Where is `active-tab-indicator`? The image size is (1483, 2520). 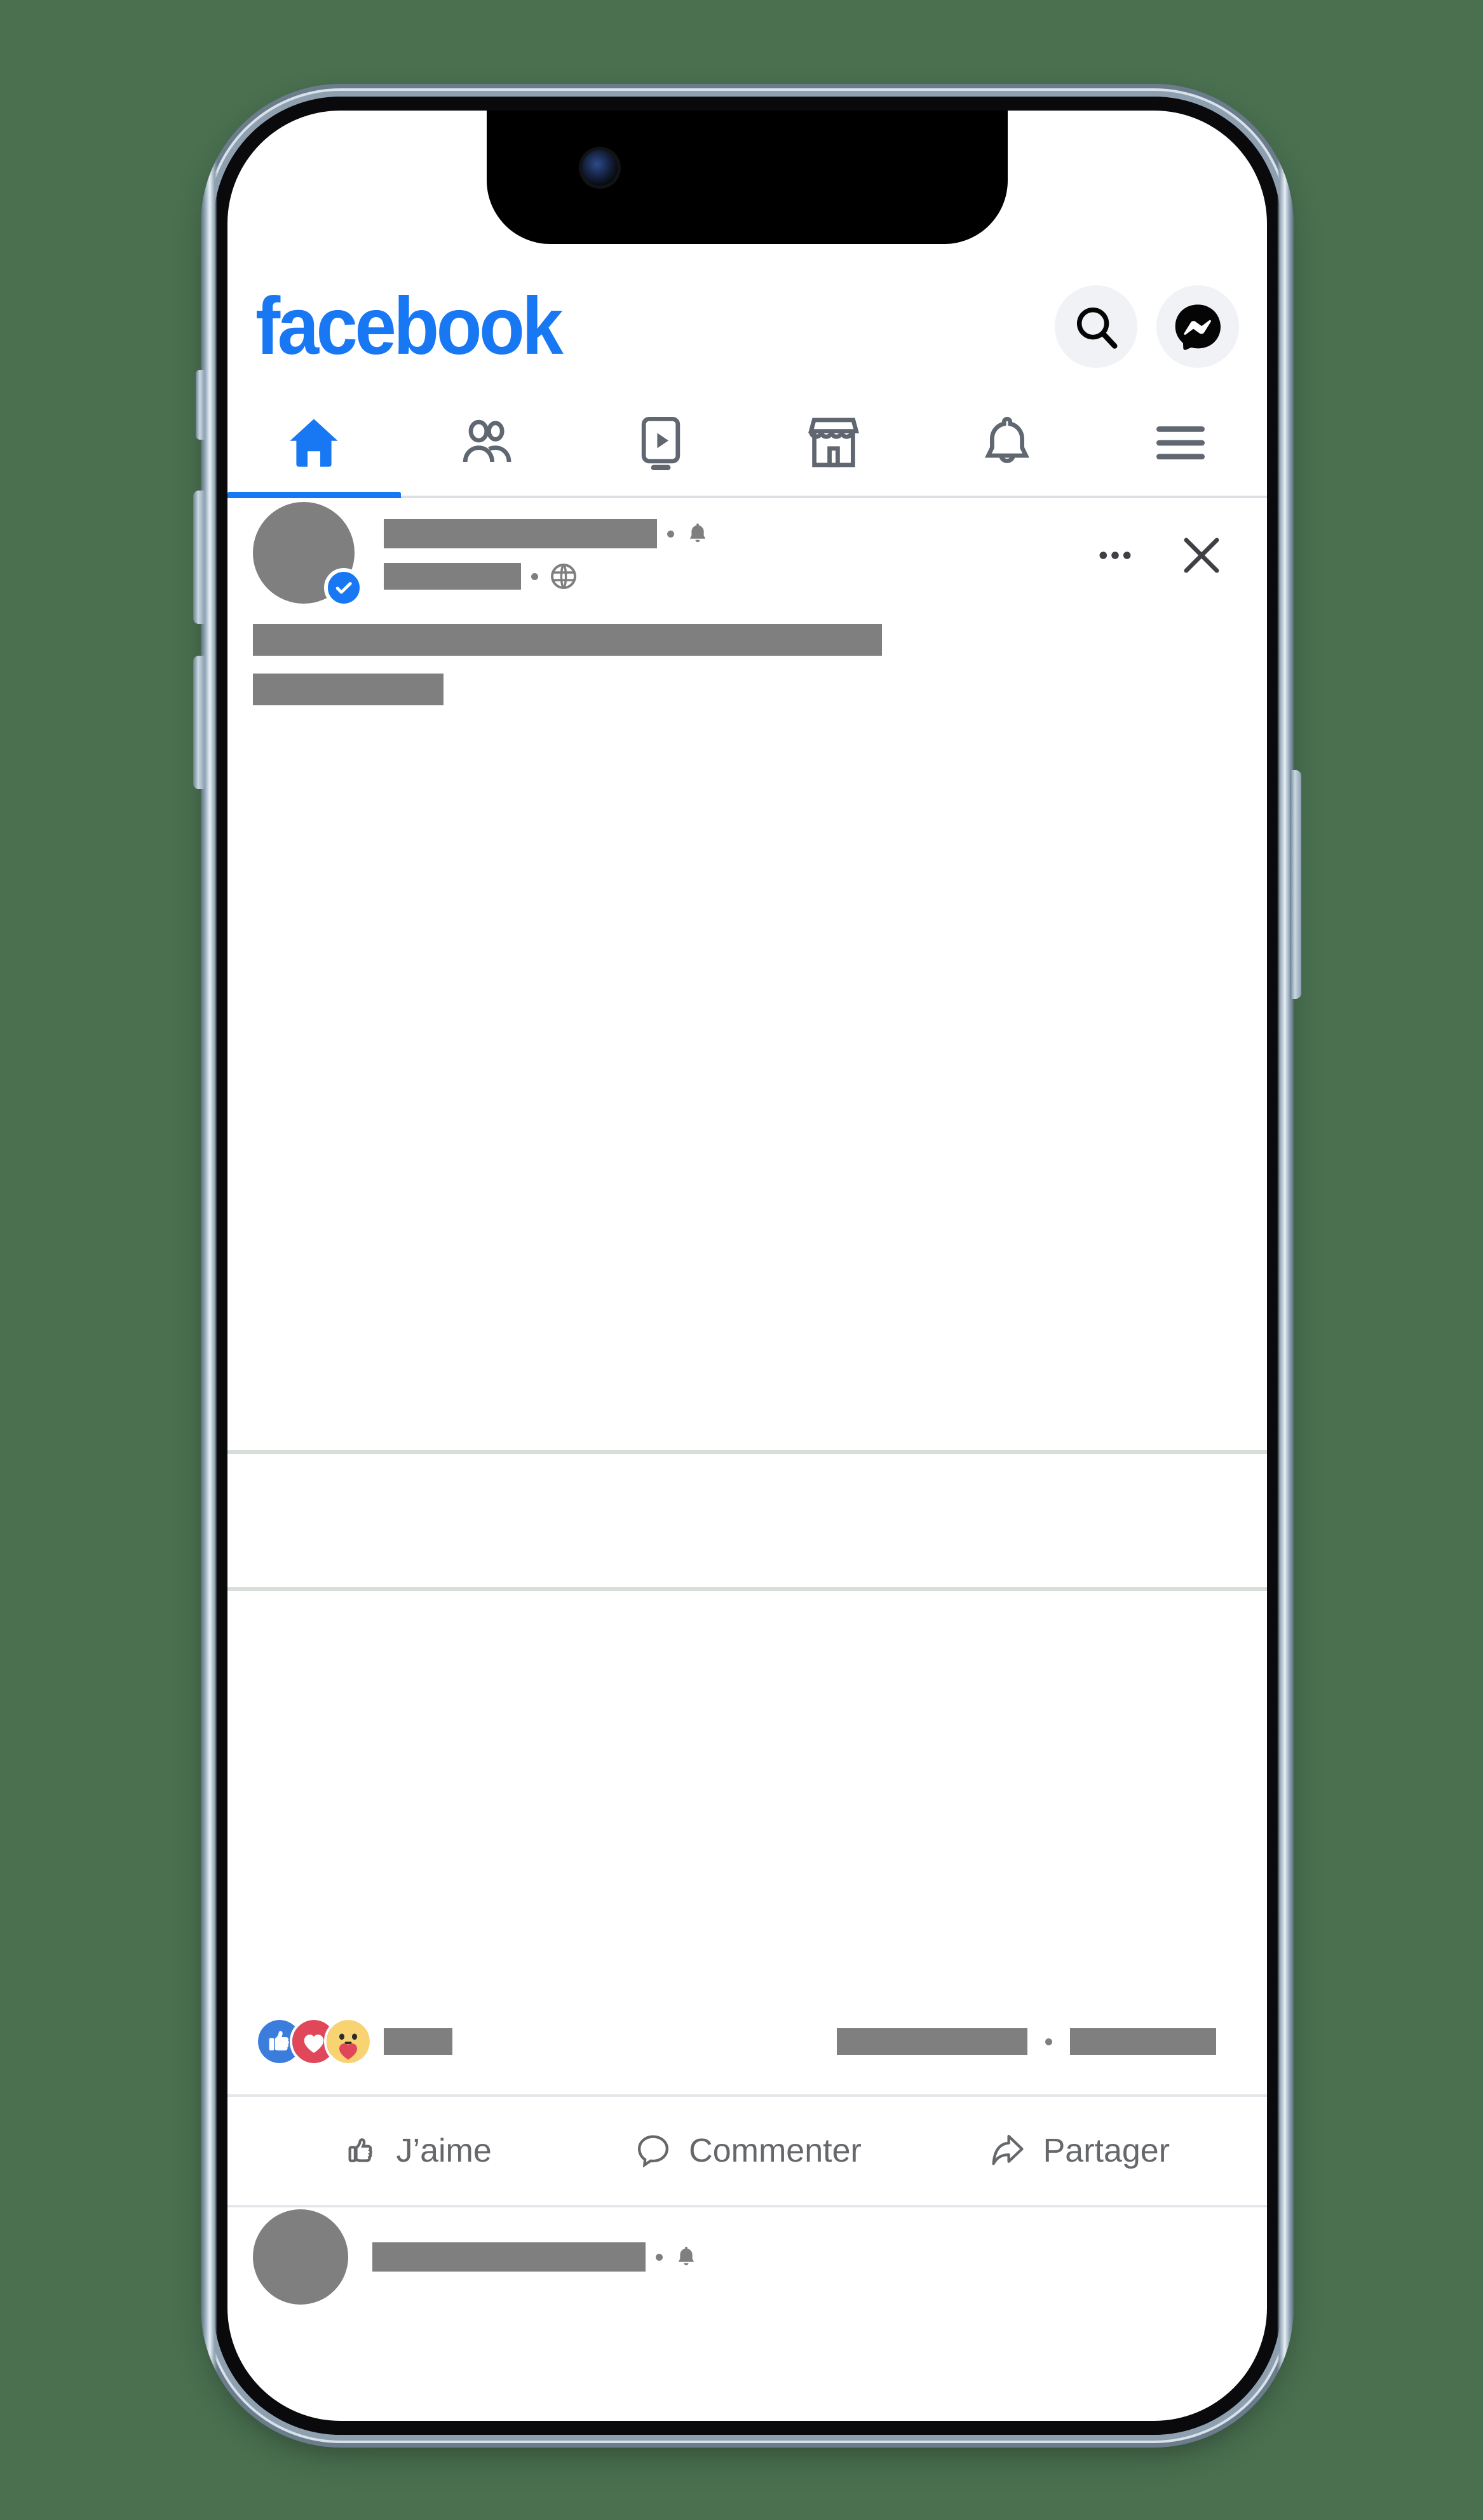 active-tab-indicator is located at coordinates (314, 495).